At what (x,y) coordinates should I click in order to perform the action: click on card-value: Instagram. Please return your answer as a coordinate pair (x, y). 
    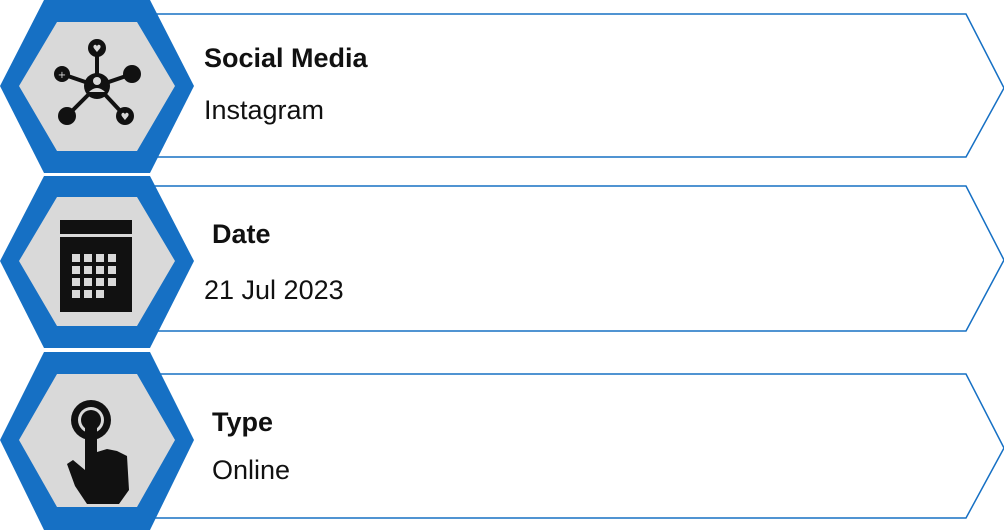
    Looking at the image, I should click on (264, 110).